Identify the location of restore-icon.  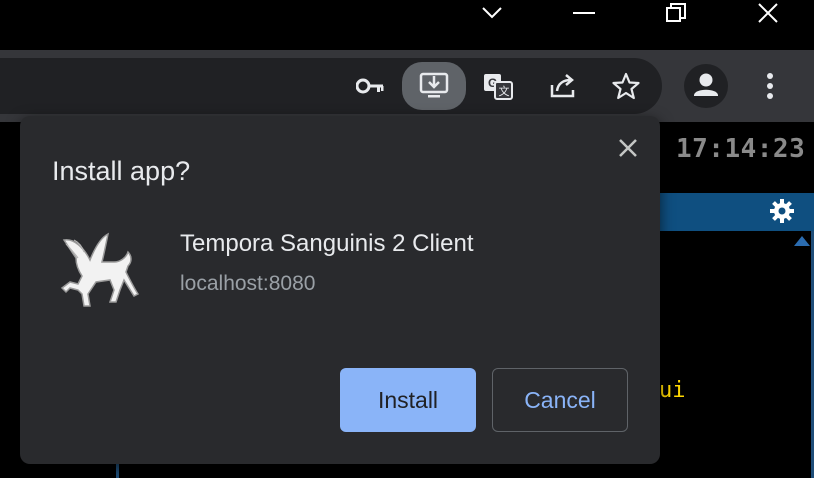
(676, 13).